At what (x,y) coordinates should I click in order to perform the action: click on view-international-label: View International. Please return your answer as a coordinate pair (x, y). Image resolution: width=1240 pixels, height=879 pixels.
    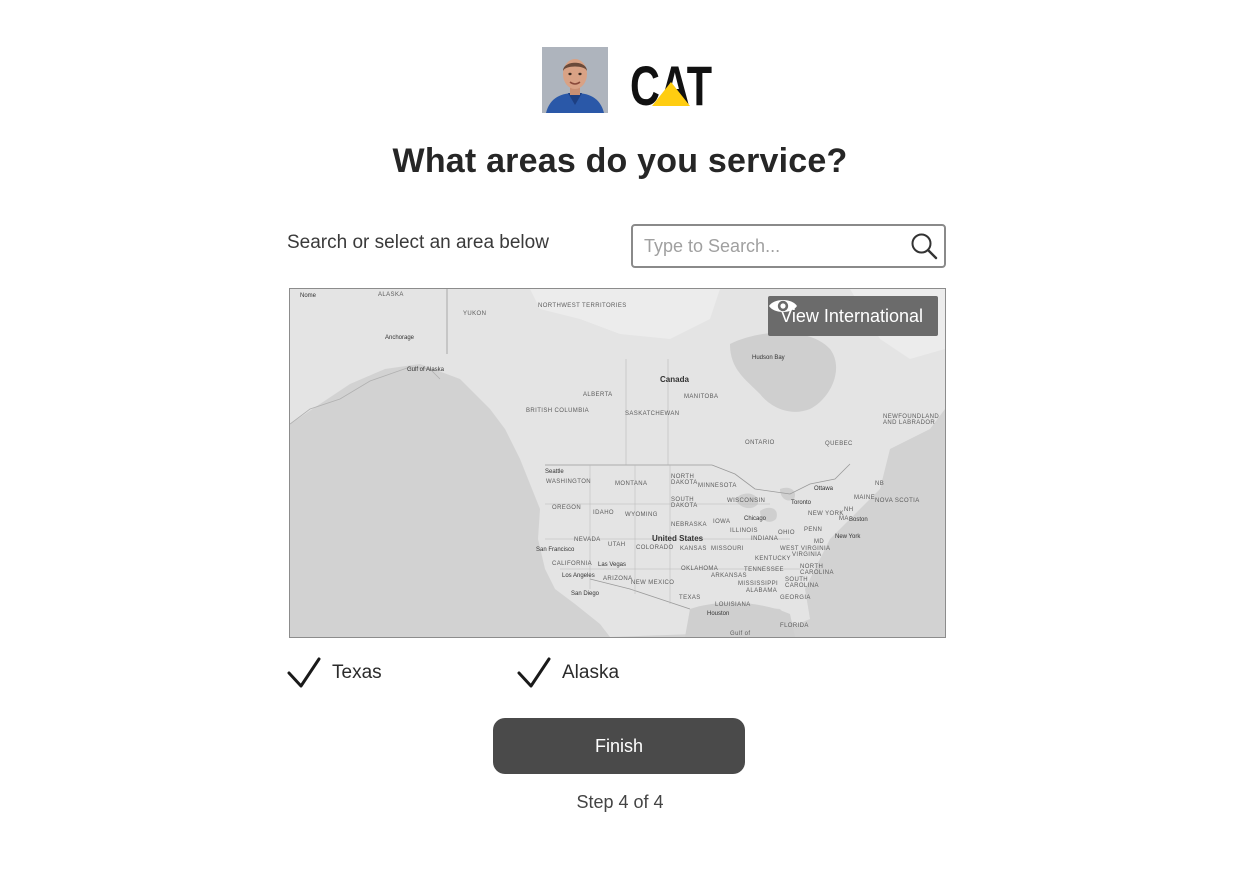
    Looking at the image, I should click on (851, 315).